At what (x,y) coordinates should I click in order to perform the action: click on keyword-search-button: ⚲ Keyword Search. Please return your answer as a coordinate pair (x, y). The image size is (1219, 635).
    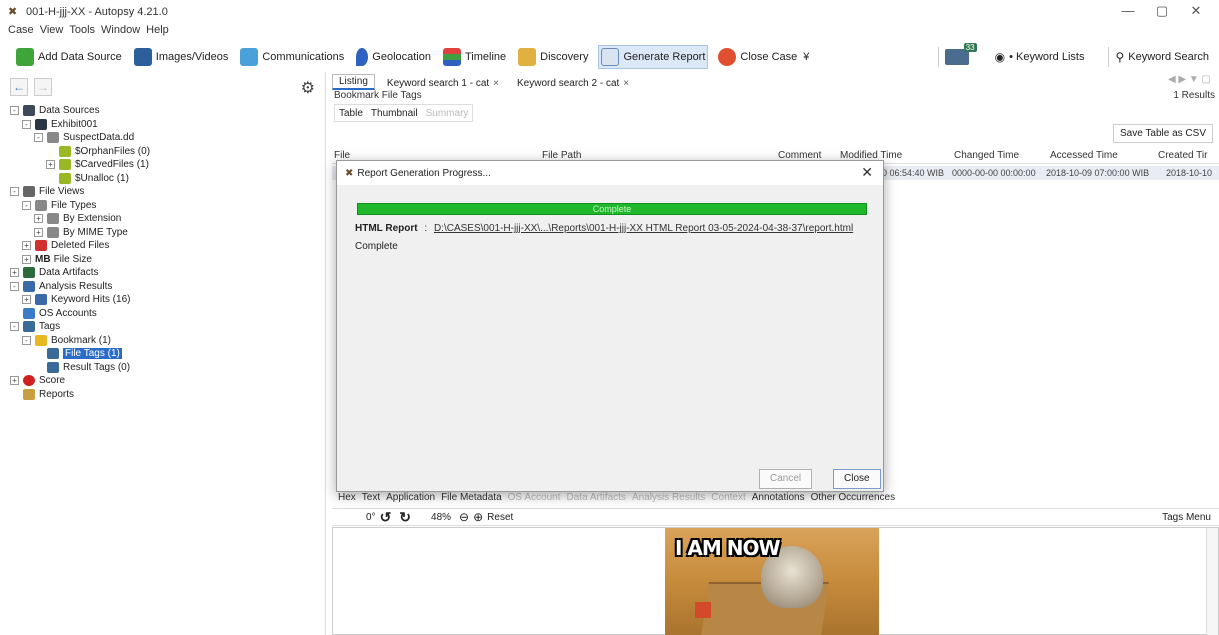
    Looking at the image, I should click on (1162, 57).